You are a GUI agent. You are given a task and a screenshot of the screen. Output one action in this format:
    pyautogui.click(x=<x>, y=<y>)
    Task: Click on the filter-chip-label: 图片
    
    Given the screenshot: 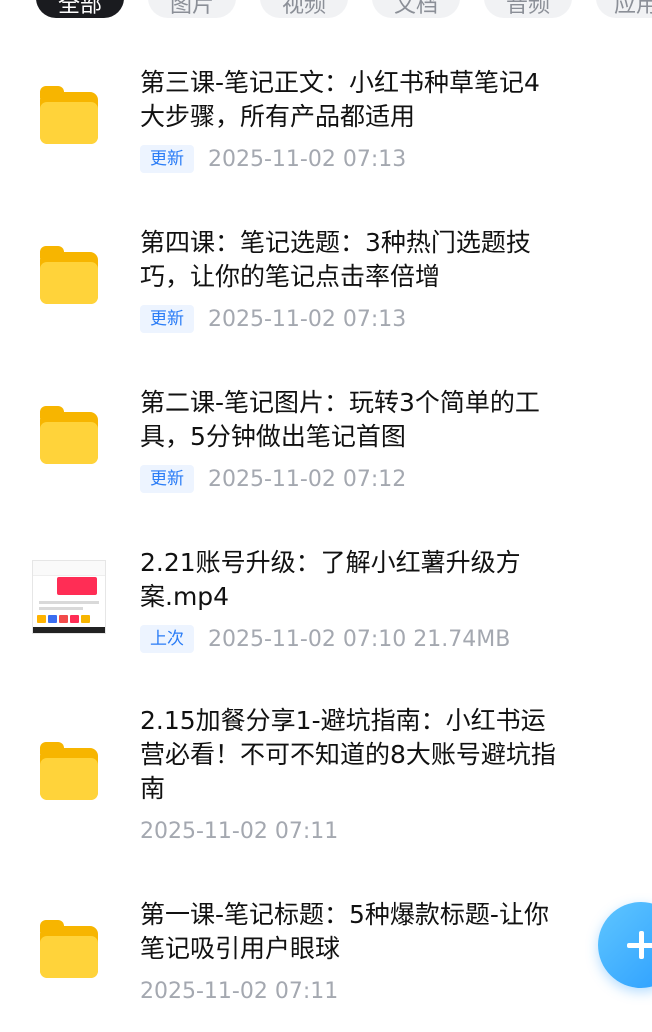 What is the action you would take?
    pyautogui.click(x=191, y=9)
    